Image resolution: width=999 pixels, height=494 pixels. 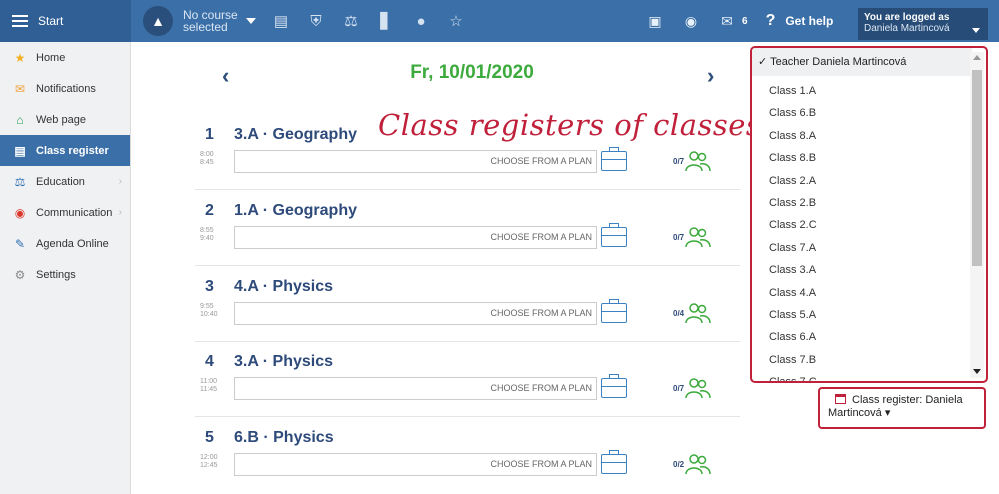 What do you see at coordinates (351, 21) in the screenshot?
I see `institution-icon: ⚖` at bounding box center [351, 21].